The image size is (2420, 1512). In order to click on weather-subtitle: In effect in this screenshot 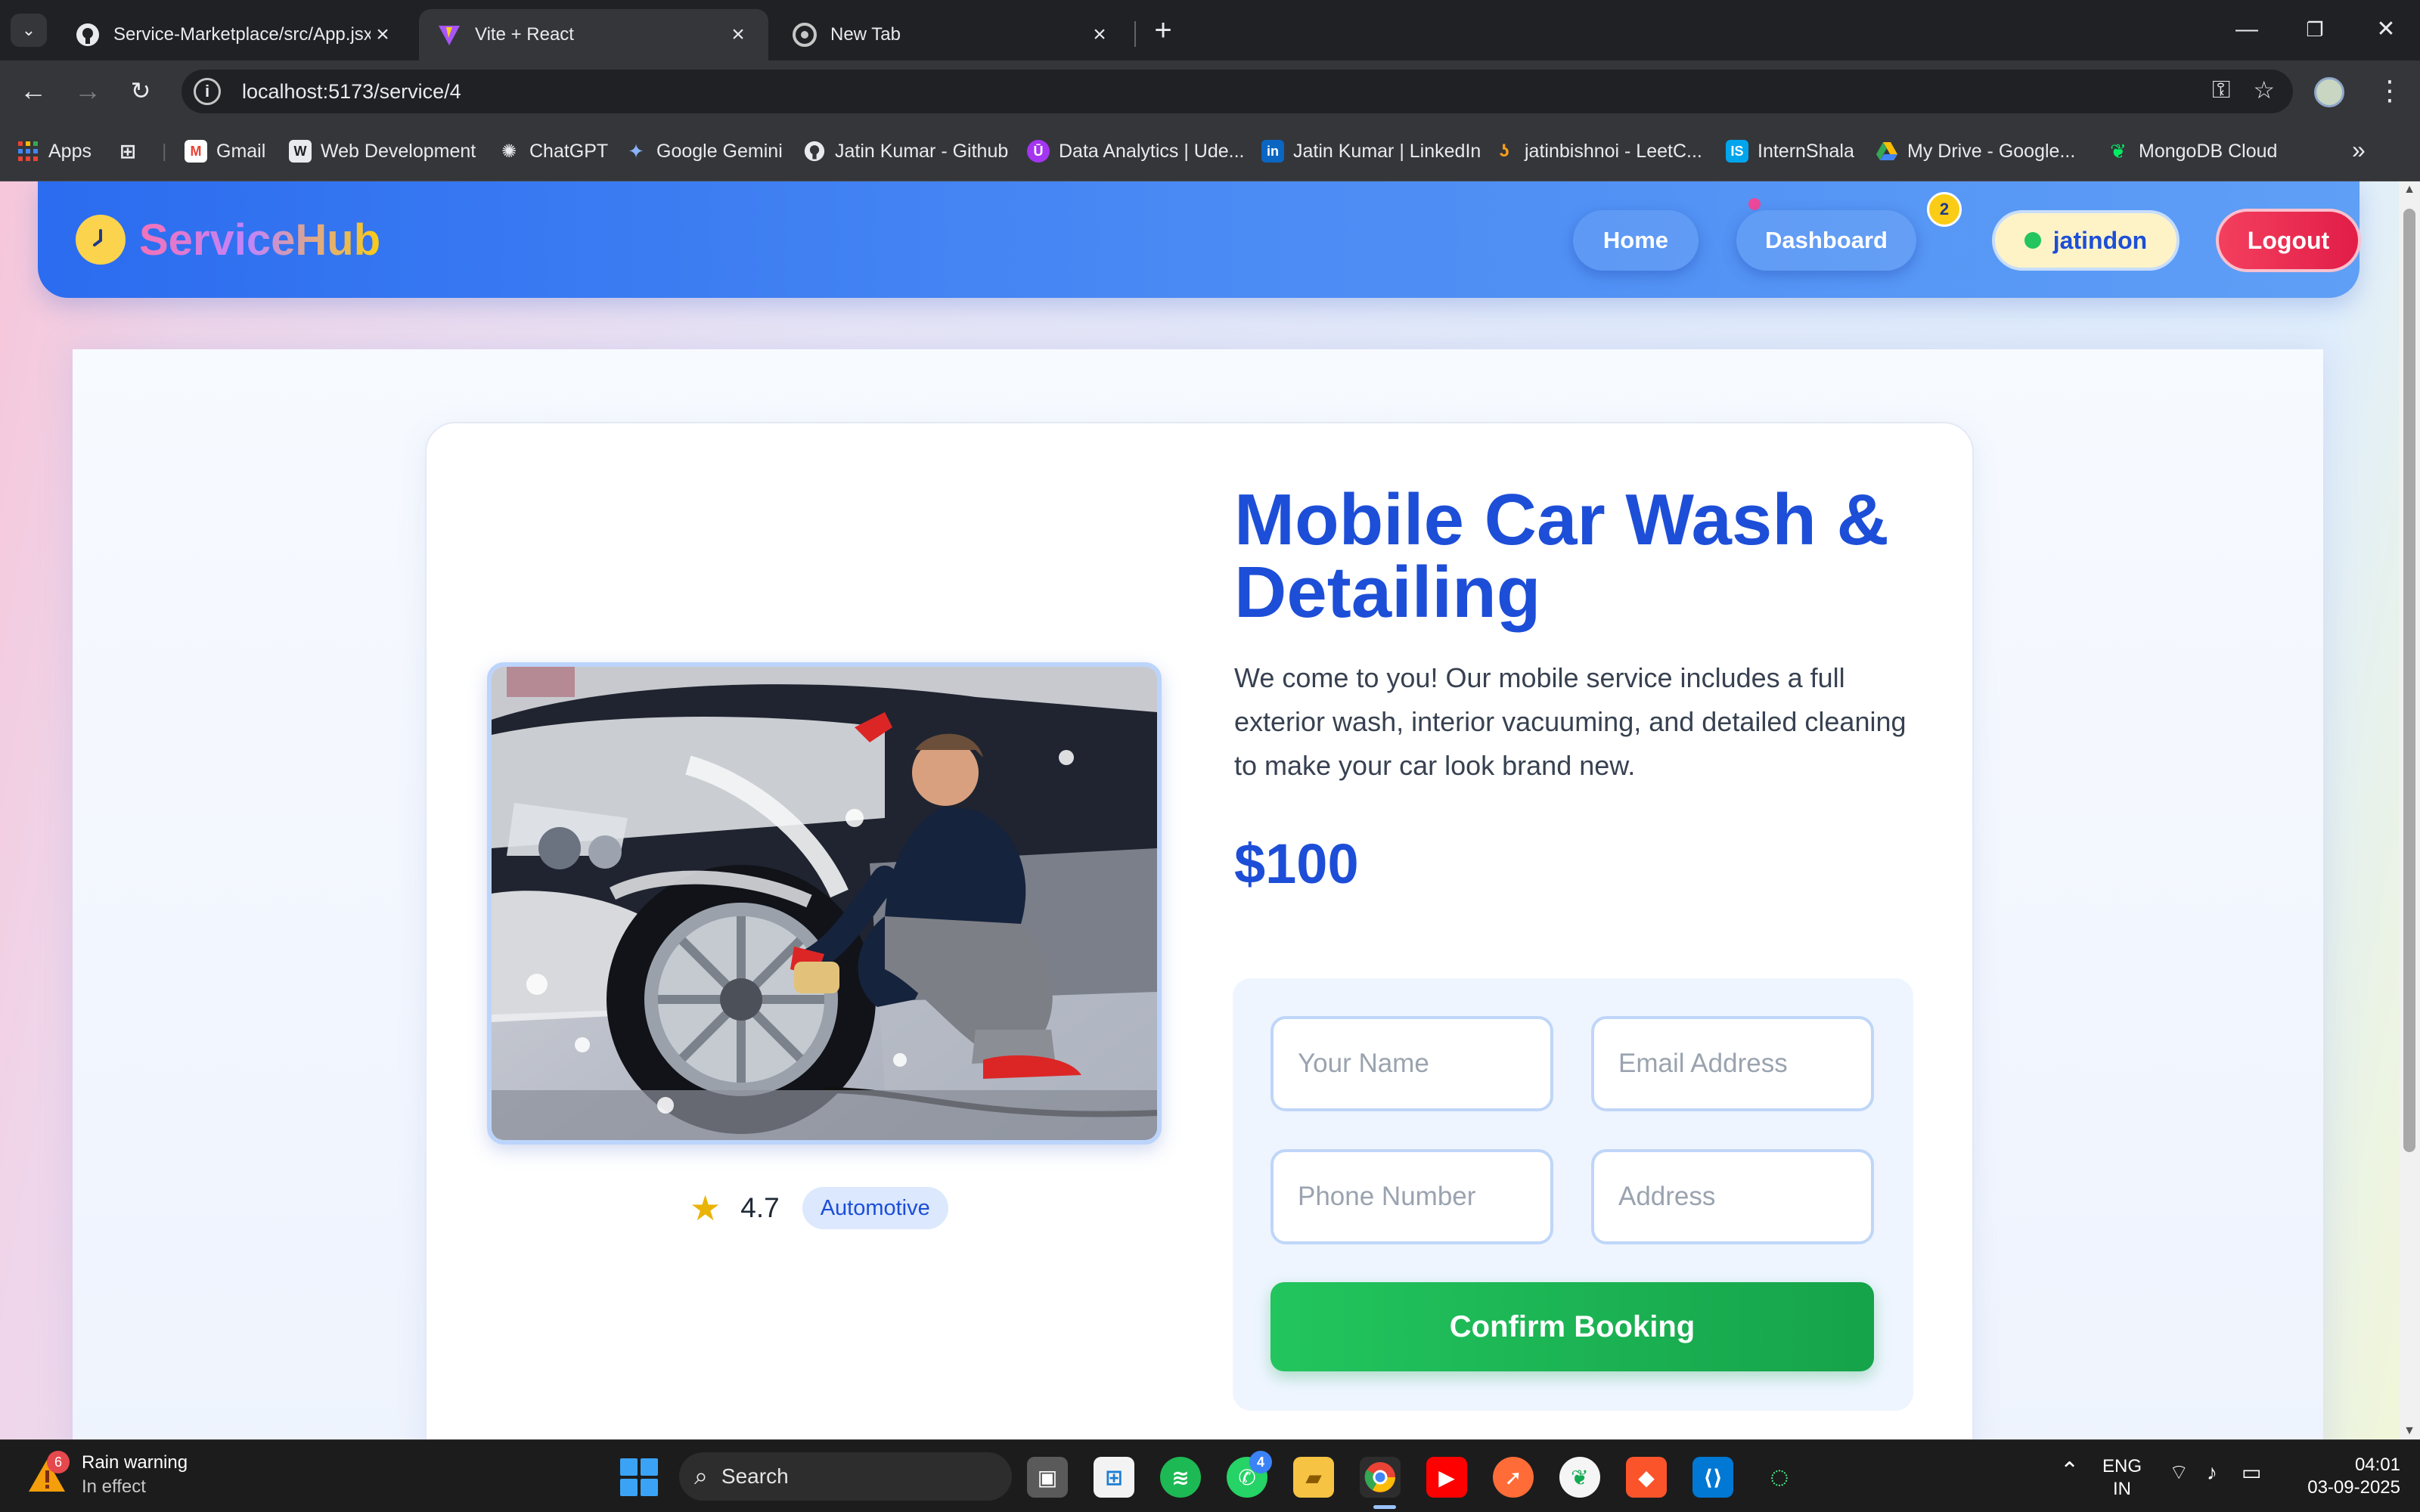, I will do `click(114, 1487)`.